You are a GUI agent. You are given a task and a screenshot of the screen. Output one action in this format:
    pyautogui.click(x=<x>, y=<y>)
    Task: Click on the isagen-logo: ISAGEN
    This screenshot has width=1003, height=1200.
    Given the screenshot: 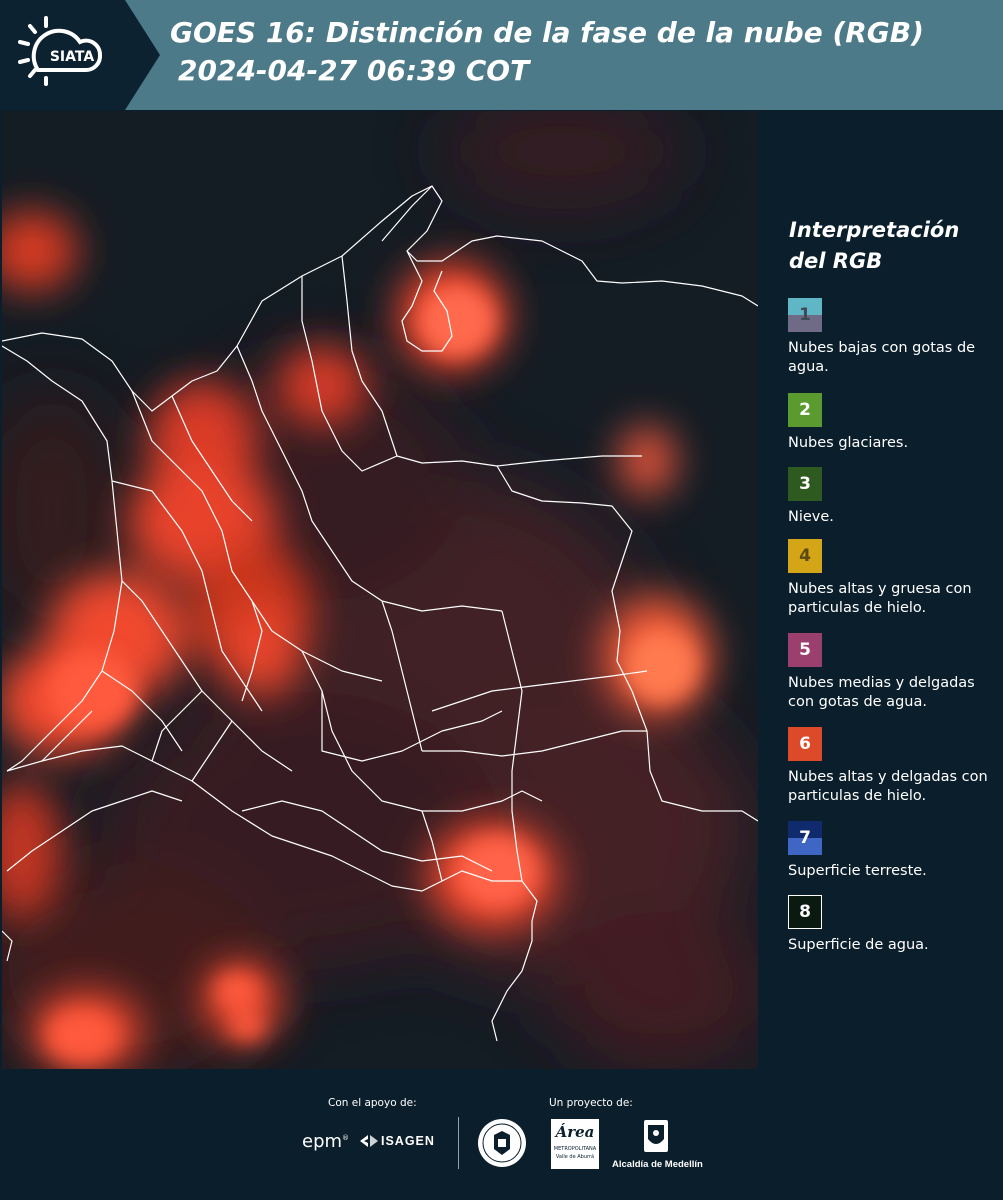 What is the action you would take?
    pyautogui.click(x=397, y=1141)
    